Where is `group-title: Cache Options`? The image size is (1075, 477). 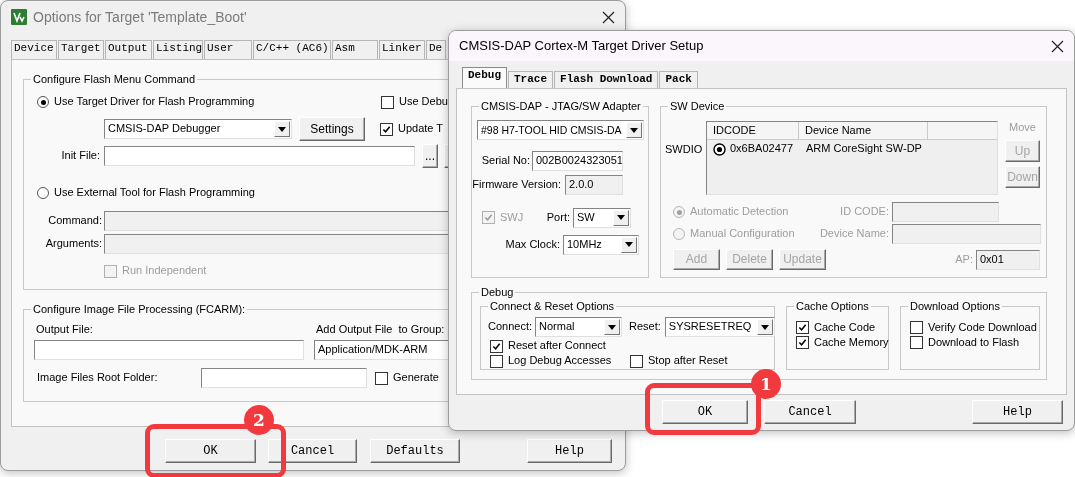
group-title: Cache Options is located at coordinates (832, 306).